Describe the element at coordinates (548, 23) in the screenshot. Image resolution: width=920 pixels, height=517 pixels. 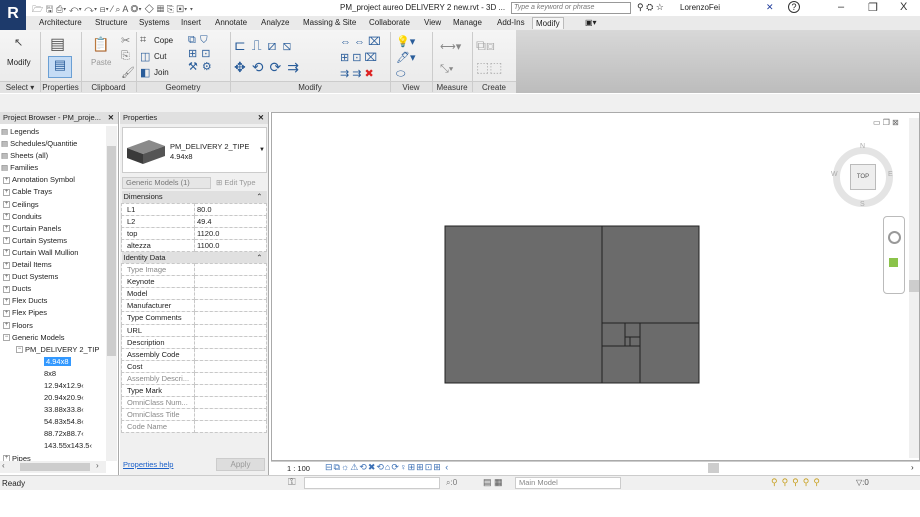
I see `tab-modify: Modify` at that location.